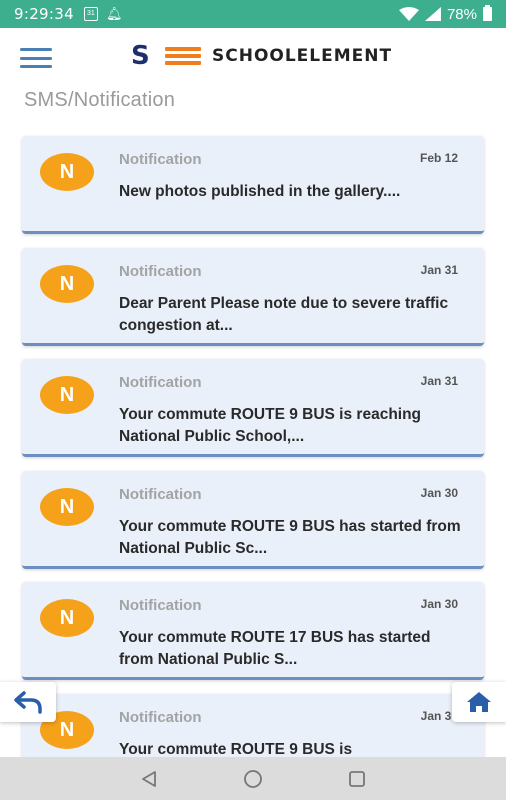 The image size is (506, 800). What do you see at coordinates (100, 100) in the screenshot?
I see `page-title: SMS/Notification` at bounding box center [100, 100].